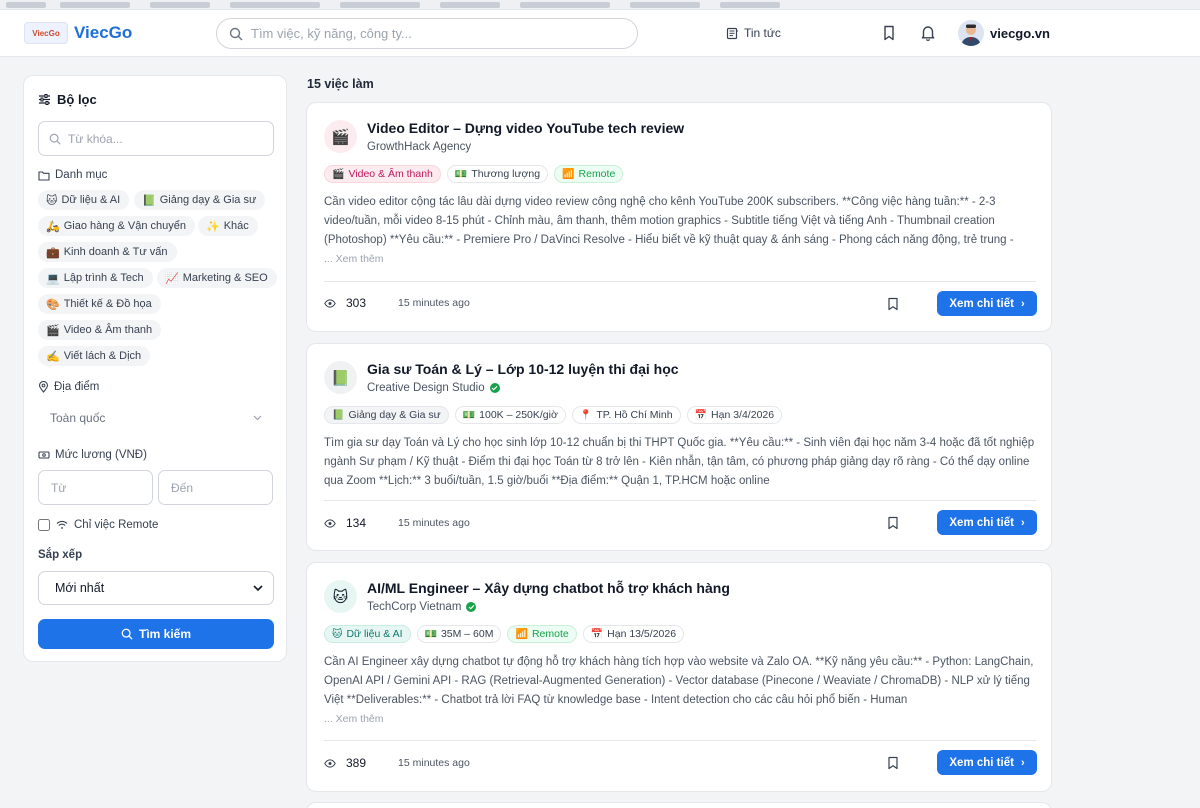 Image resolution: width=1200 pixels, height=808 pixels. Describe the element at coordinates (217, 278) in the screenshot. I see `category-chip-marketing: 📈 Marketing & SEO` at that location.